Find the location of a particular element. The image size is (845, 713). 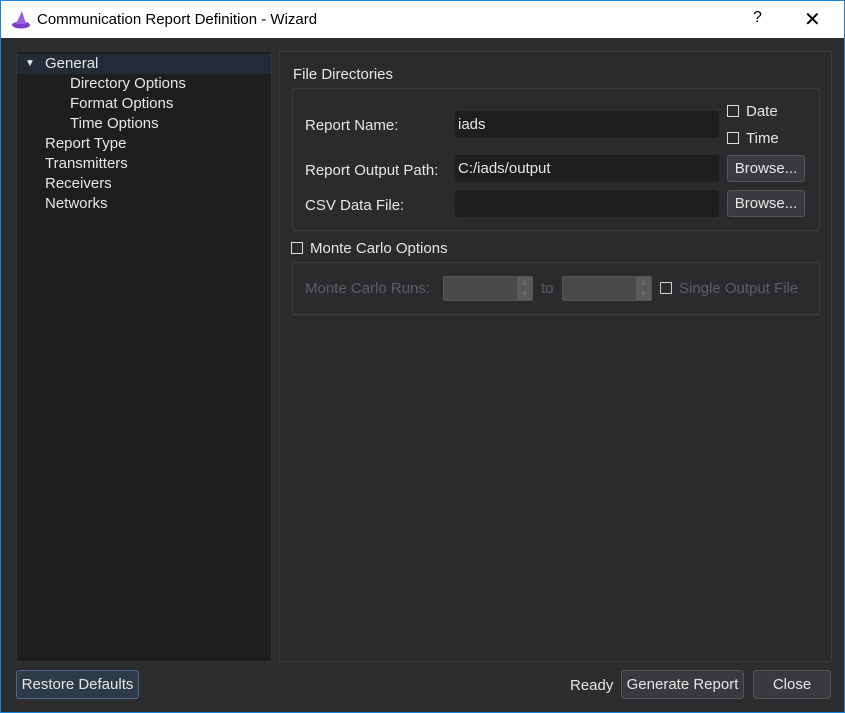

tree-item-networks: Networks is located at coordinates (76, 204).